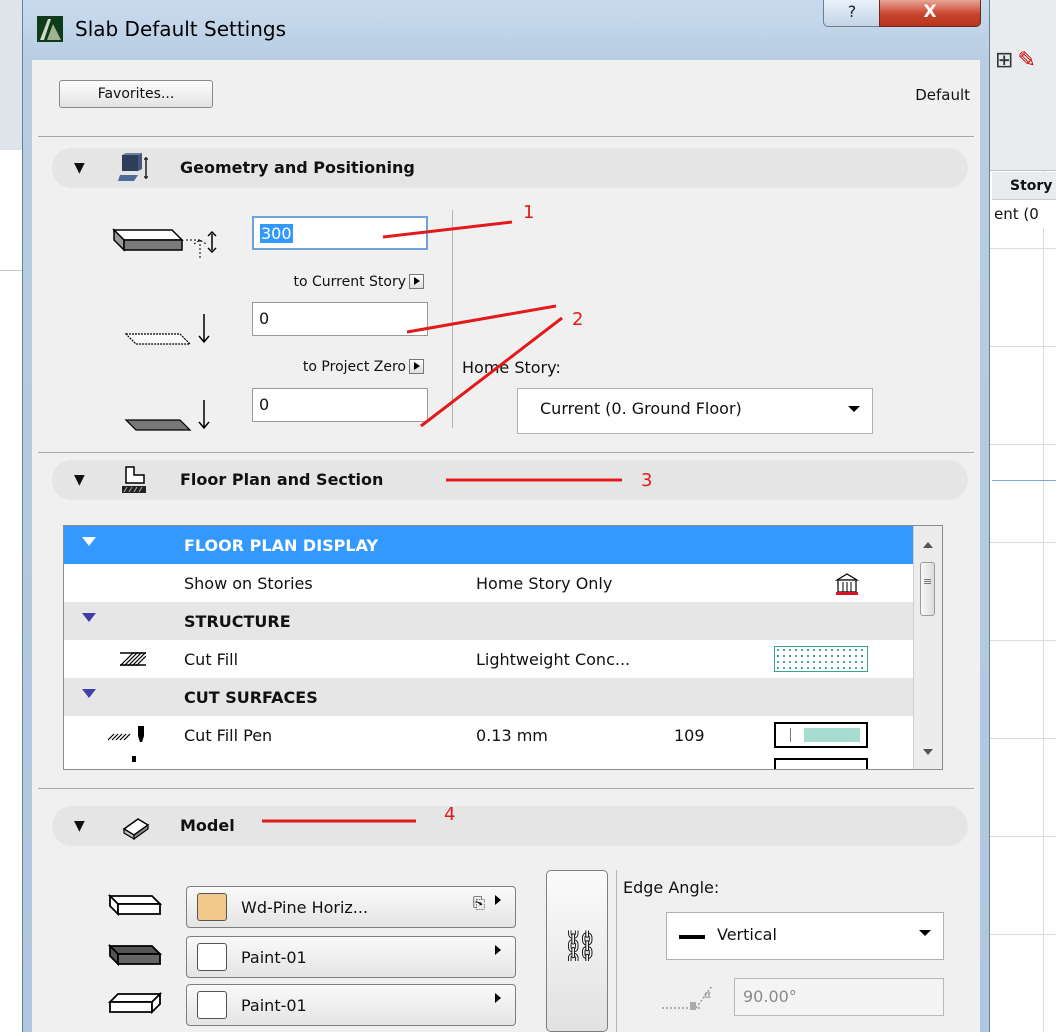  Describe the element at coordinates (207, 825) in the screenshot. I see `model-panel-title: Model` at that location.